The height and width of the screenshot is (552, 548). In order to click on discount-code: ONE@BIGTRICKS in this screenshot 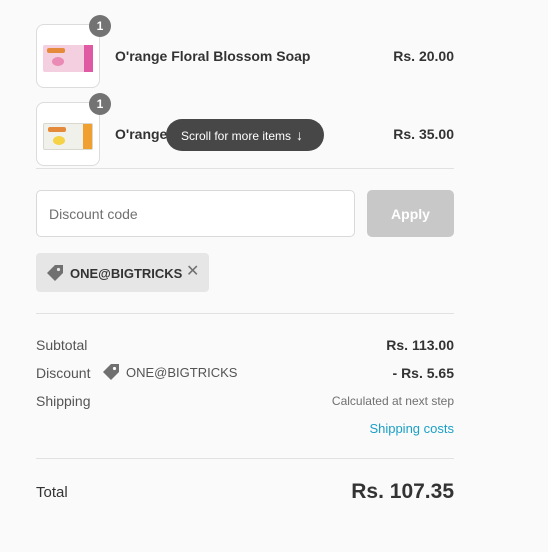, I will do `click(182, 372)`.